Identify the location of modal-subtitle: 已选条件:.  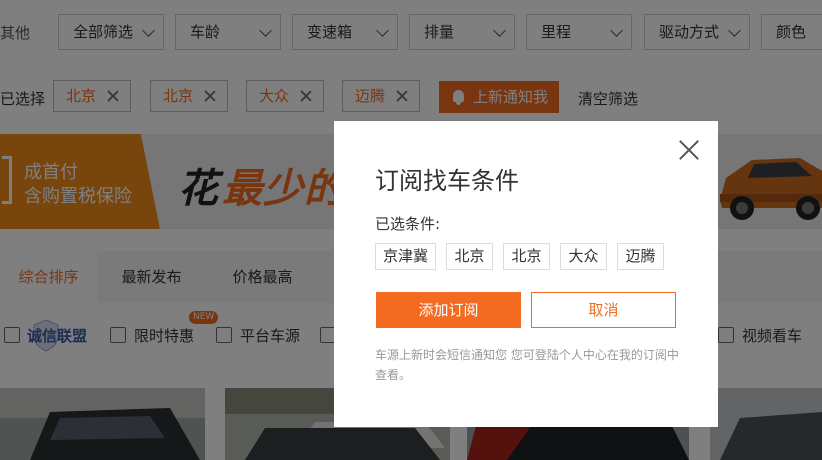
(408, 224).